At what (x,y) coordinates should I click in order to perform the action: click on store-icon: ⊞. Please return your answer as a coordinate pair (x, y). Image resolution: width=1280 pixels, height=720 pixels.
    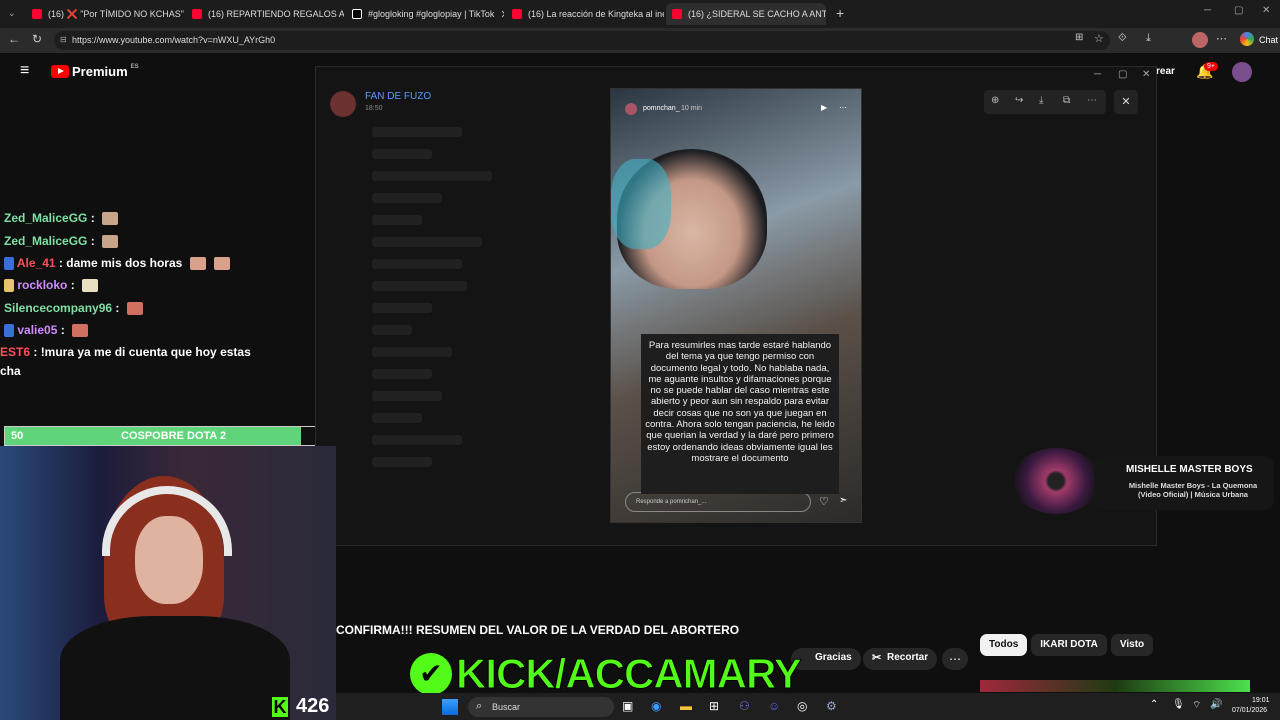
    Looking at the image, I should click on (714, 706).